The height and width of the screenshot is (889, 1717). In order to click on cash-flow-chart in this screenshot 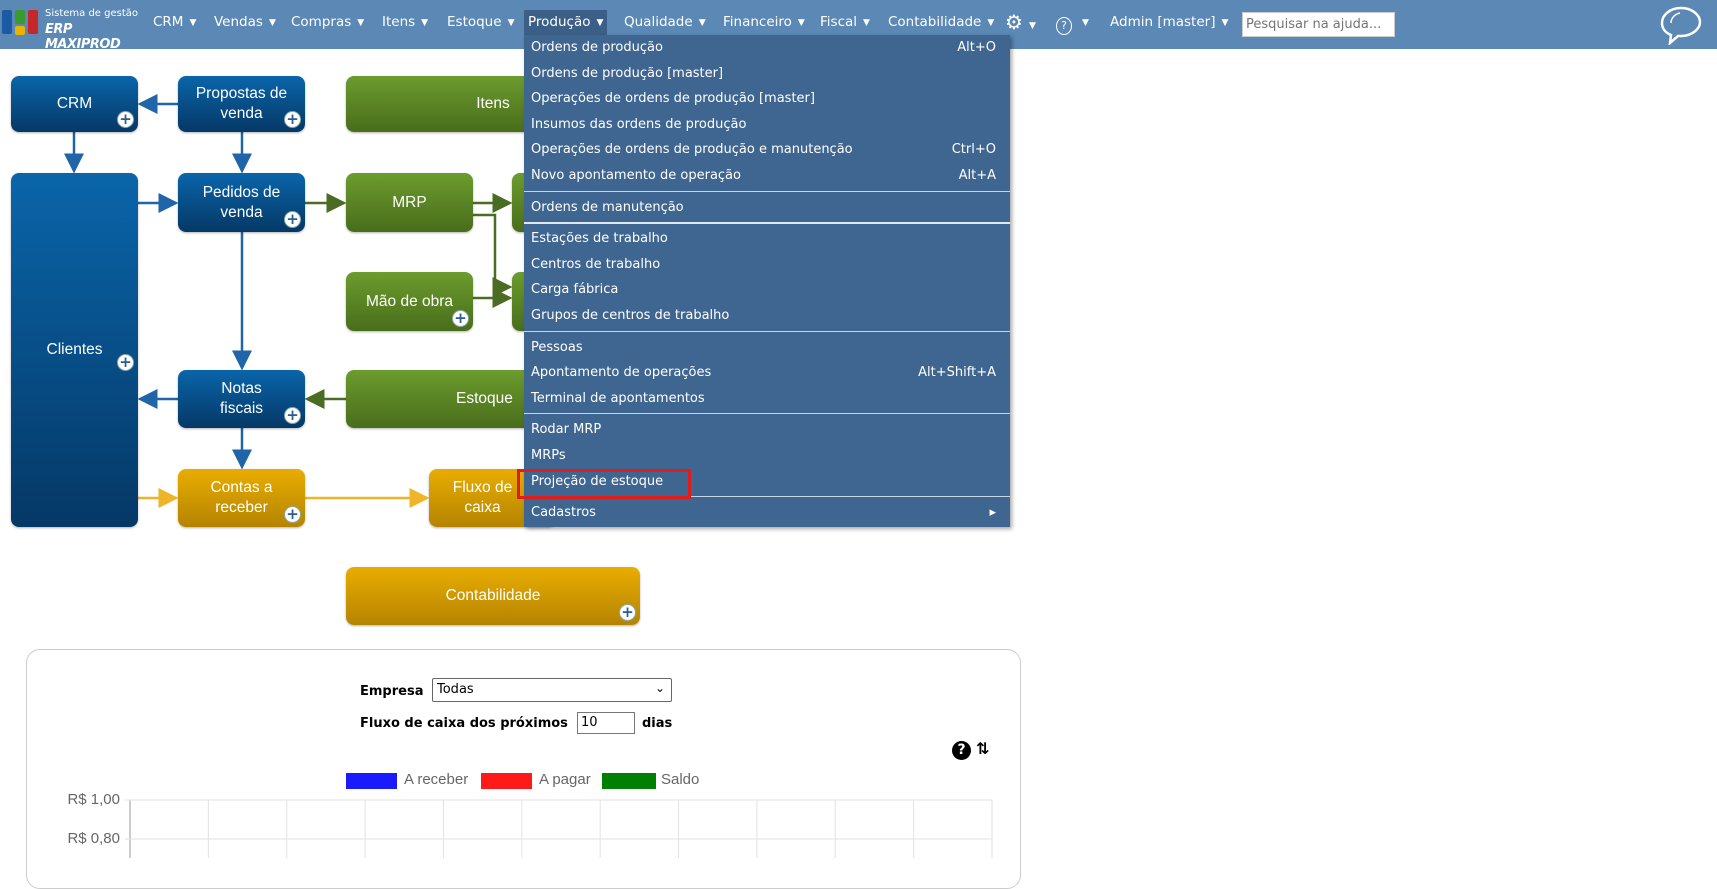, I will do `click(559, 828)`.